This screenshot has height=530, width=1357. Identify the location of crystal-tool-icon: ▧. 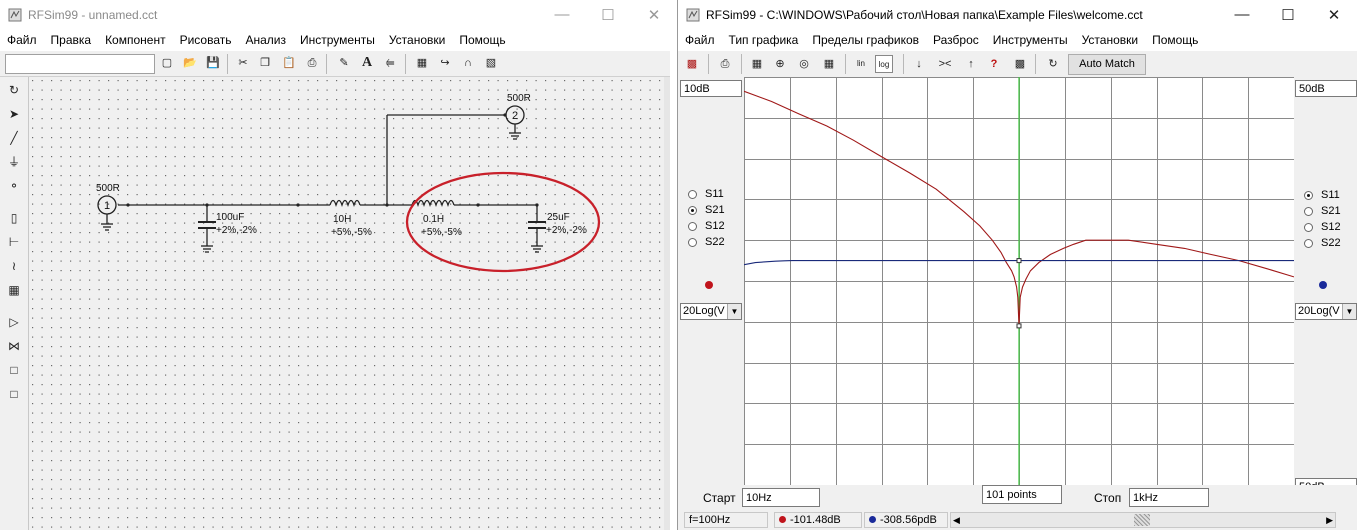
(491, 63).